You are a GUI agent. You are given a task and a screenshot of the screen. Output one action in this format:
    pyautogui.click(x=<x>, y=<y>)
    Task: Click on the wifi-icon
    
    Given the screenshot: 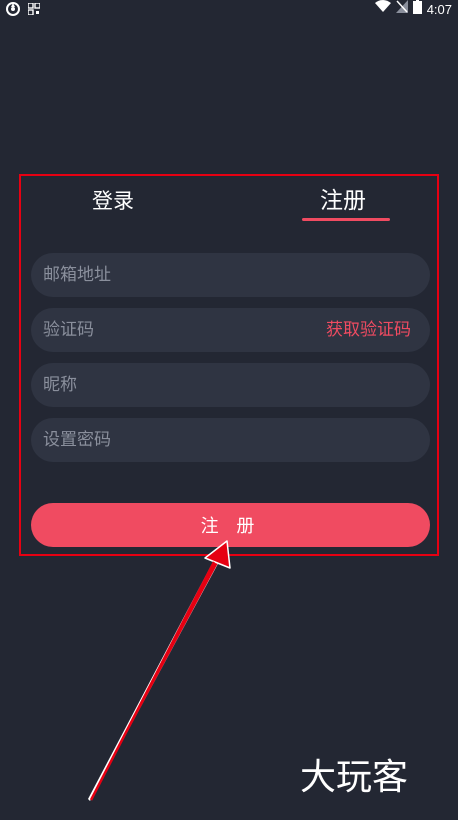 What is the action you would take?
    pyautogui.click(x=382, y=9)
    